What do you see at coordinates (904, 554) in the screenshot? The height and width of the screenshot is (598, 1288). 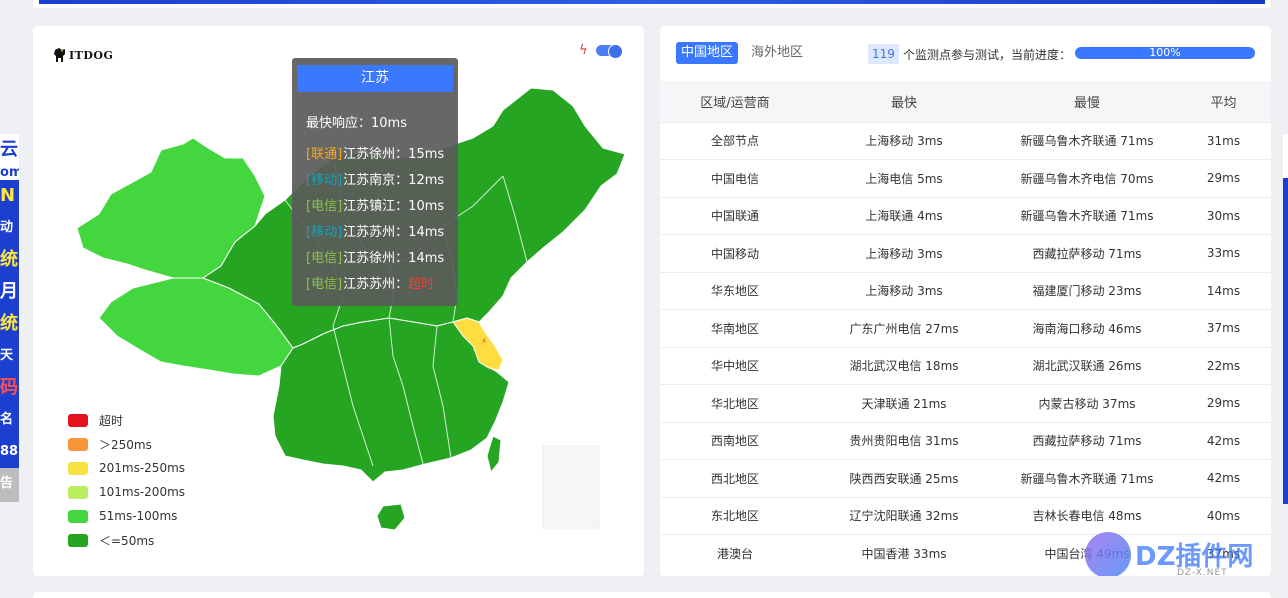 I see `cell-fastest: 中国香港 33ms` at bounding box center [904, 554].